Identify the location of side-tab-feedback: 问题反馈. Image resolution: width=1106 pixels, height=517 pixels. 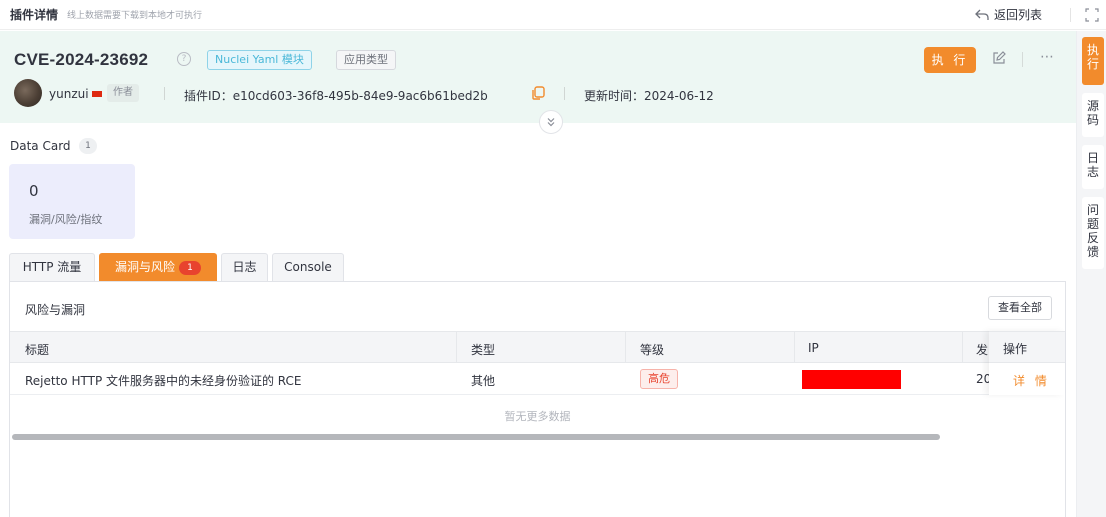
(1093, 233).